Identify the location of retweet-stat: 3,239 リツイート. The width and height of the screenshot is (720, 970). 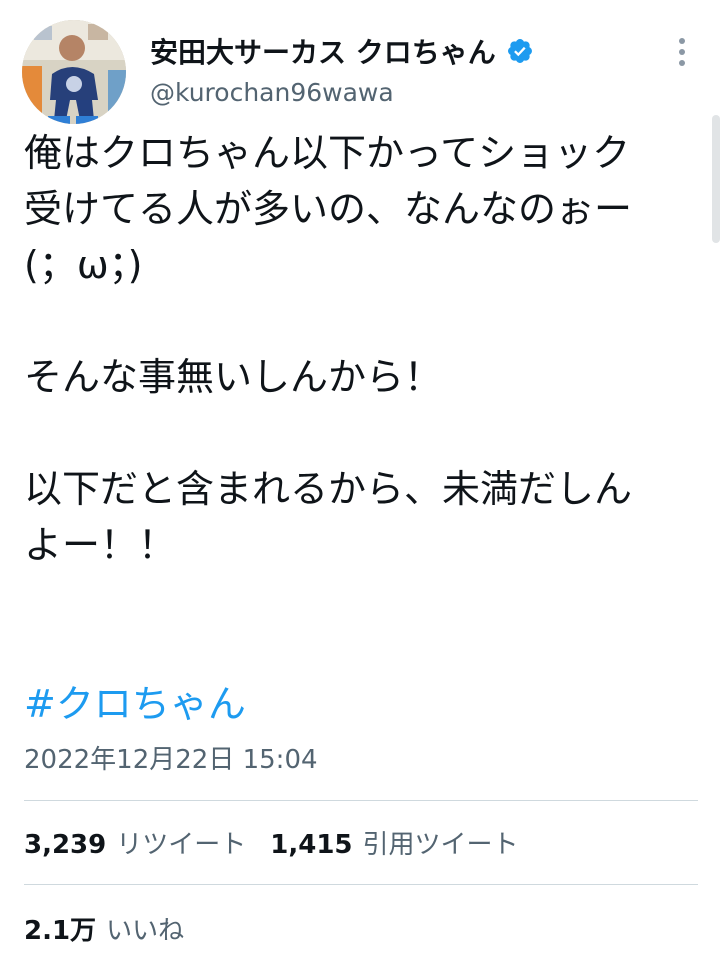
(135, 842).